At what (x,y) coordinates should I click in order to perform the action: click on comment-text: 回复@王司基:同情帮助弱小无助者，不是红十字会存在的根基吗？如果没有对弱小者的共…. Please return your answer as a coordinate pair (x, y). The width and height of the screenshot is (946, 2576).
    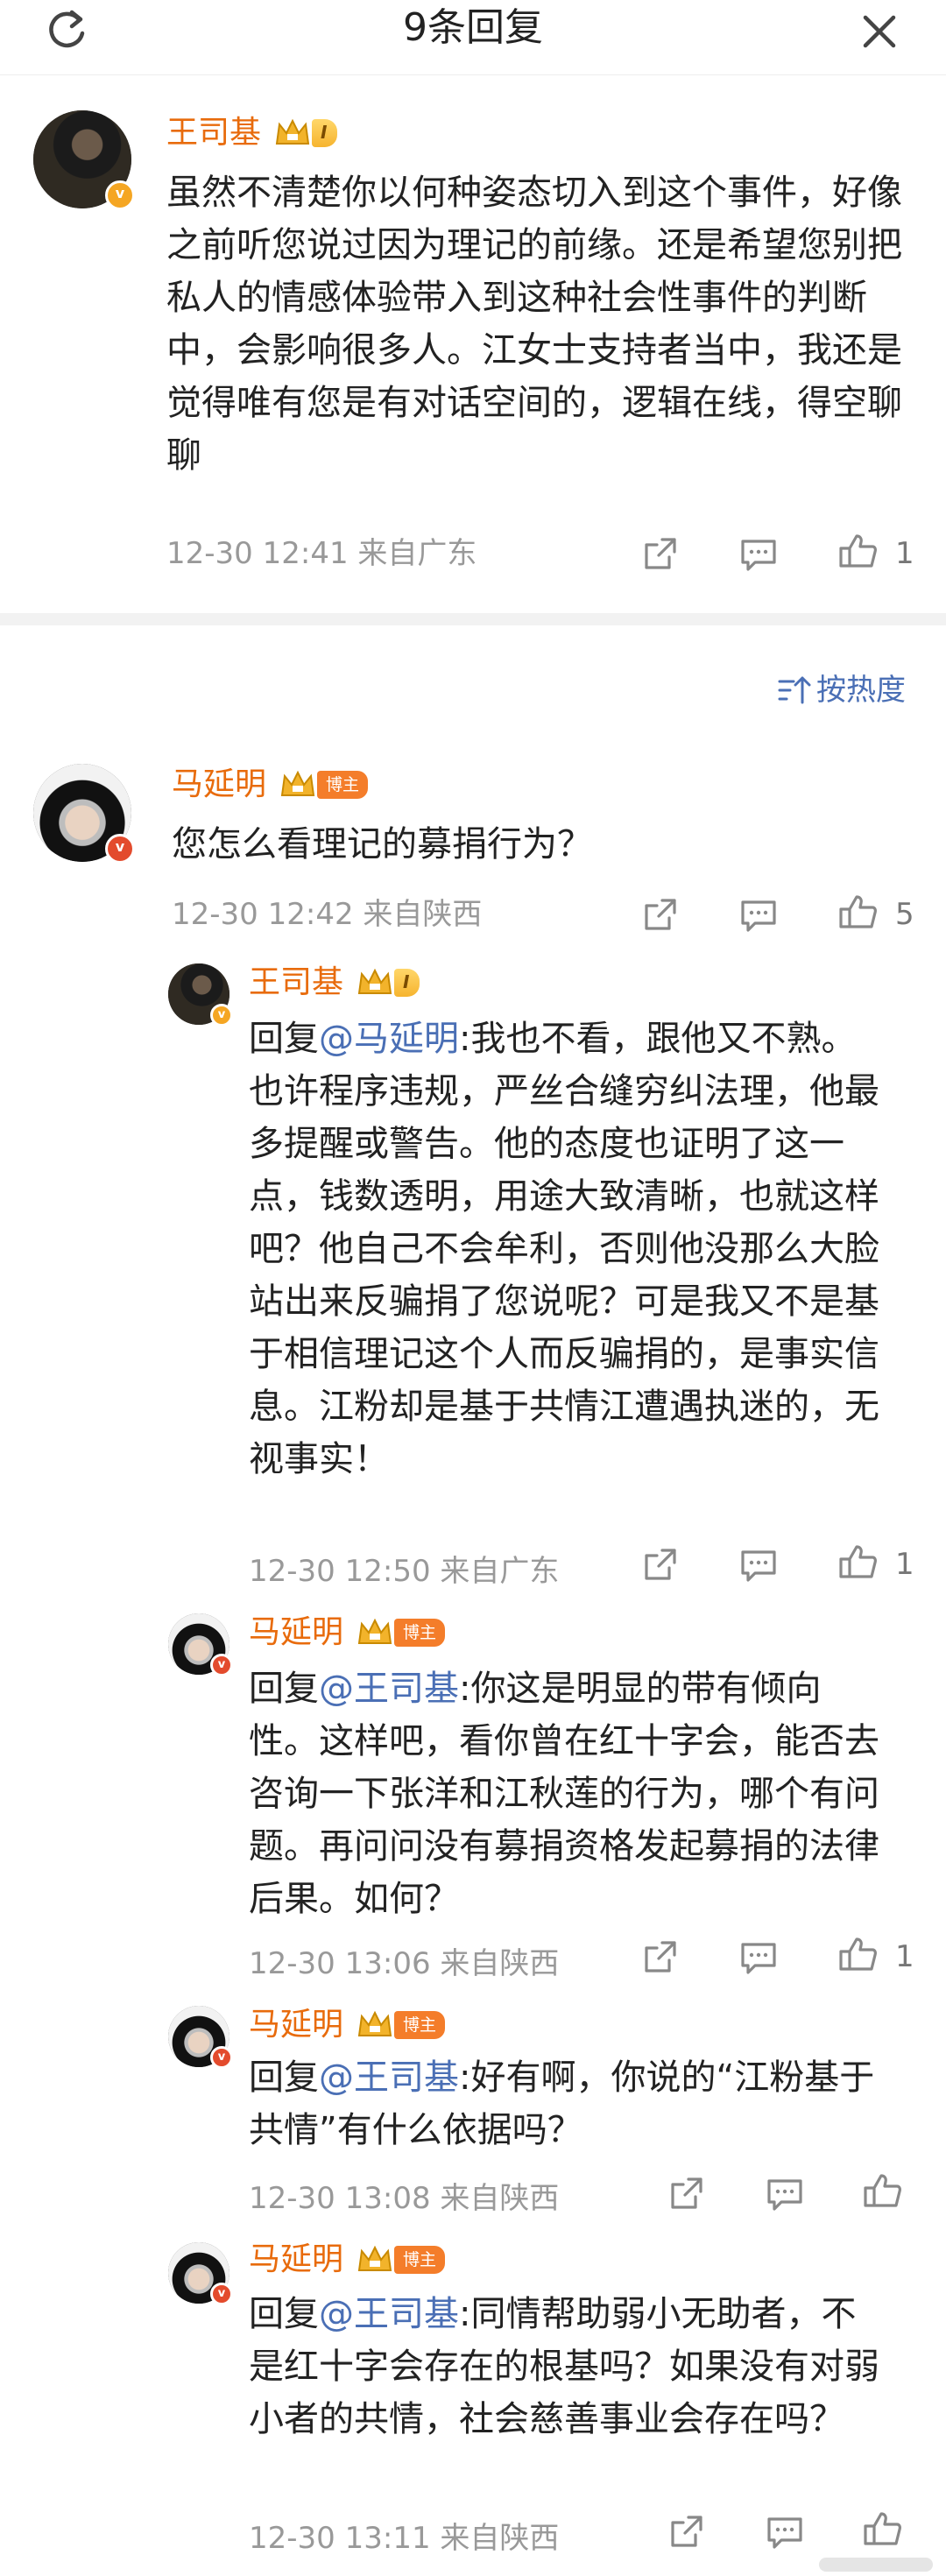
    Looking at the image, I should click on (568, 2366).